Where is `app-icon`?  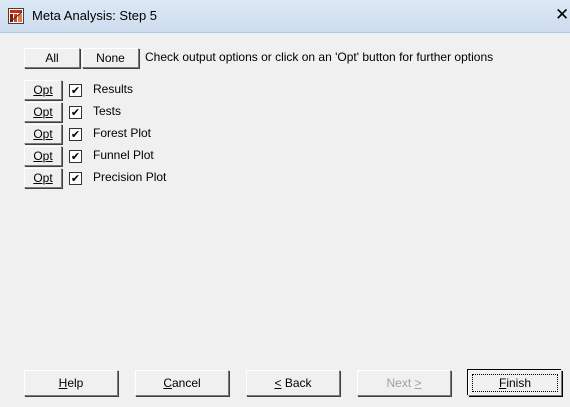
app-icon is located at coordinates (16, 16).